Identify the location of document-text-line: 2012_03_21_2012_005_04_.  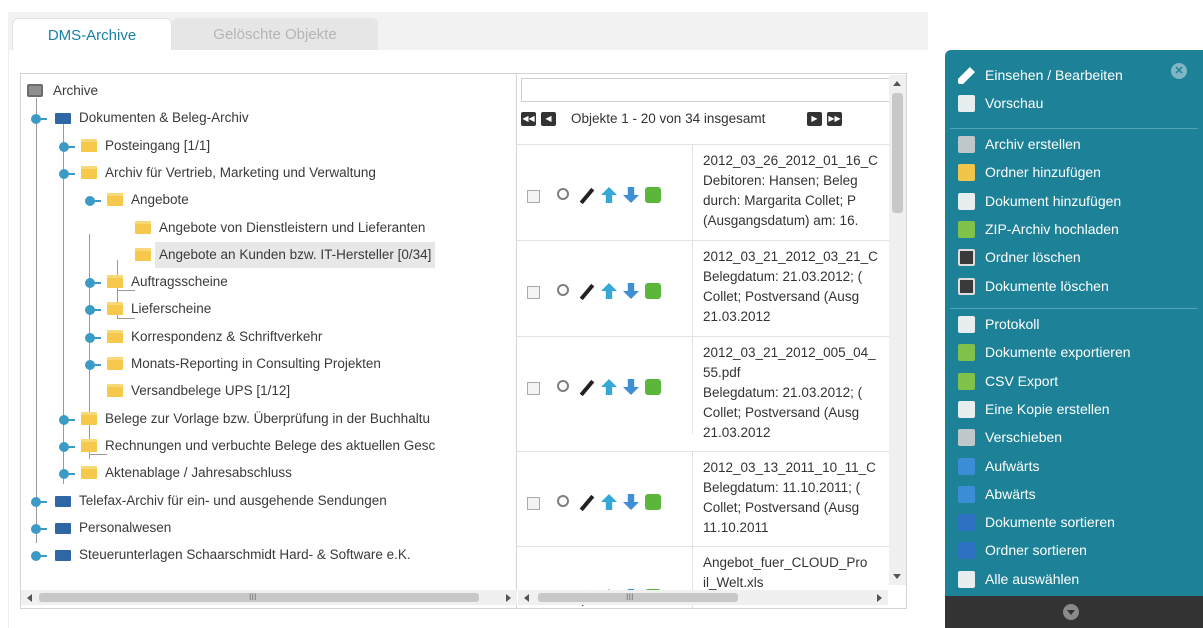
(789, 352).